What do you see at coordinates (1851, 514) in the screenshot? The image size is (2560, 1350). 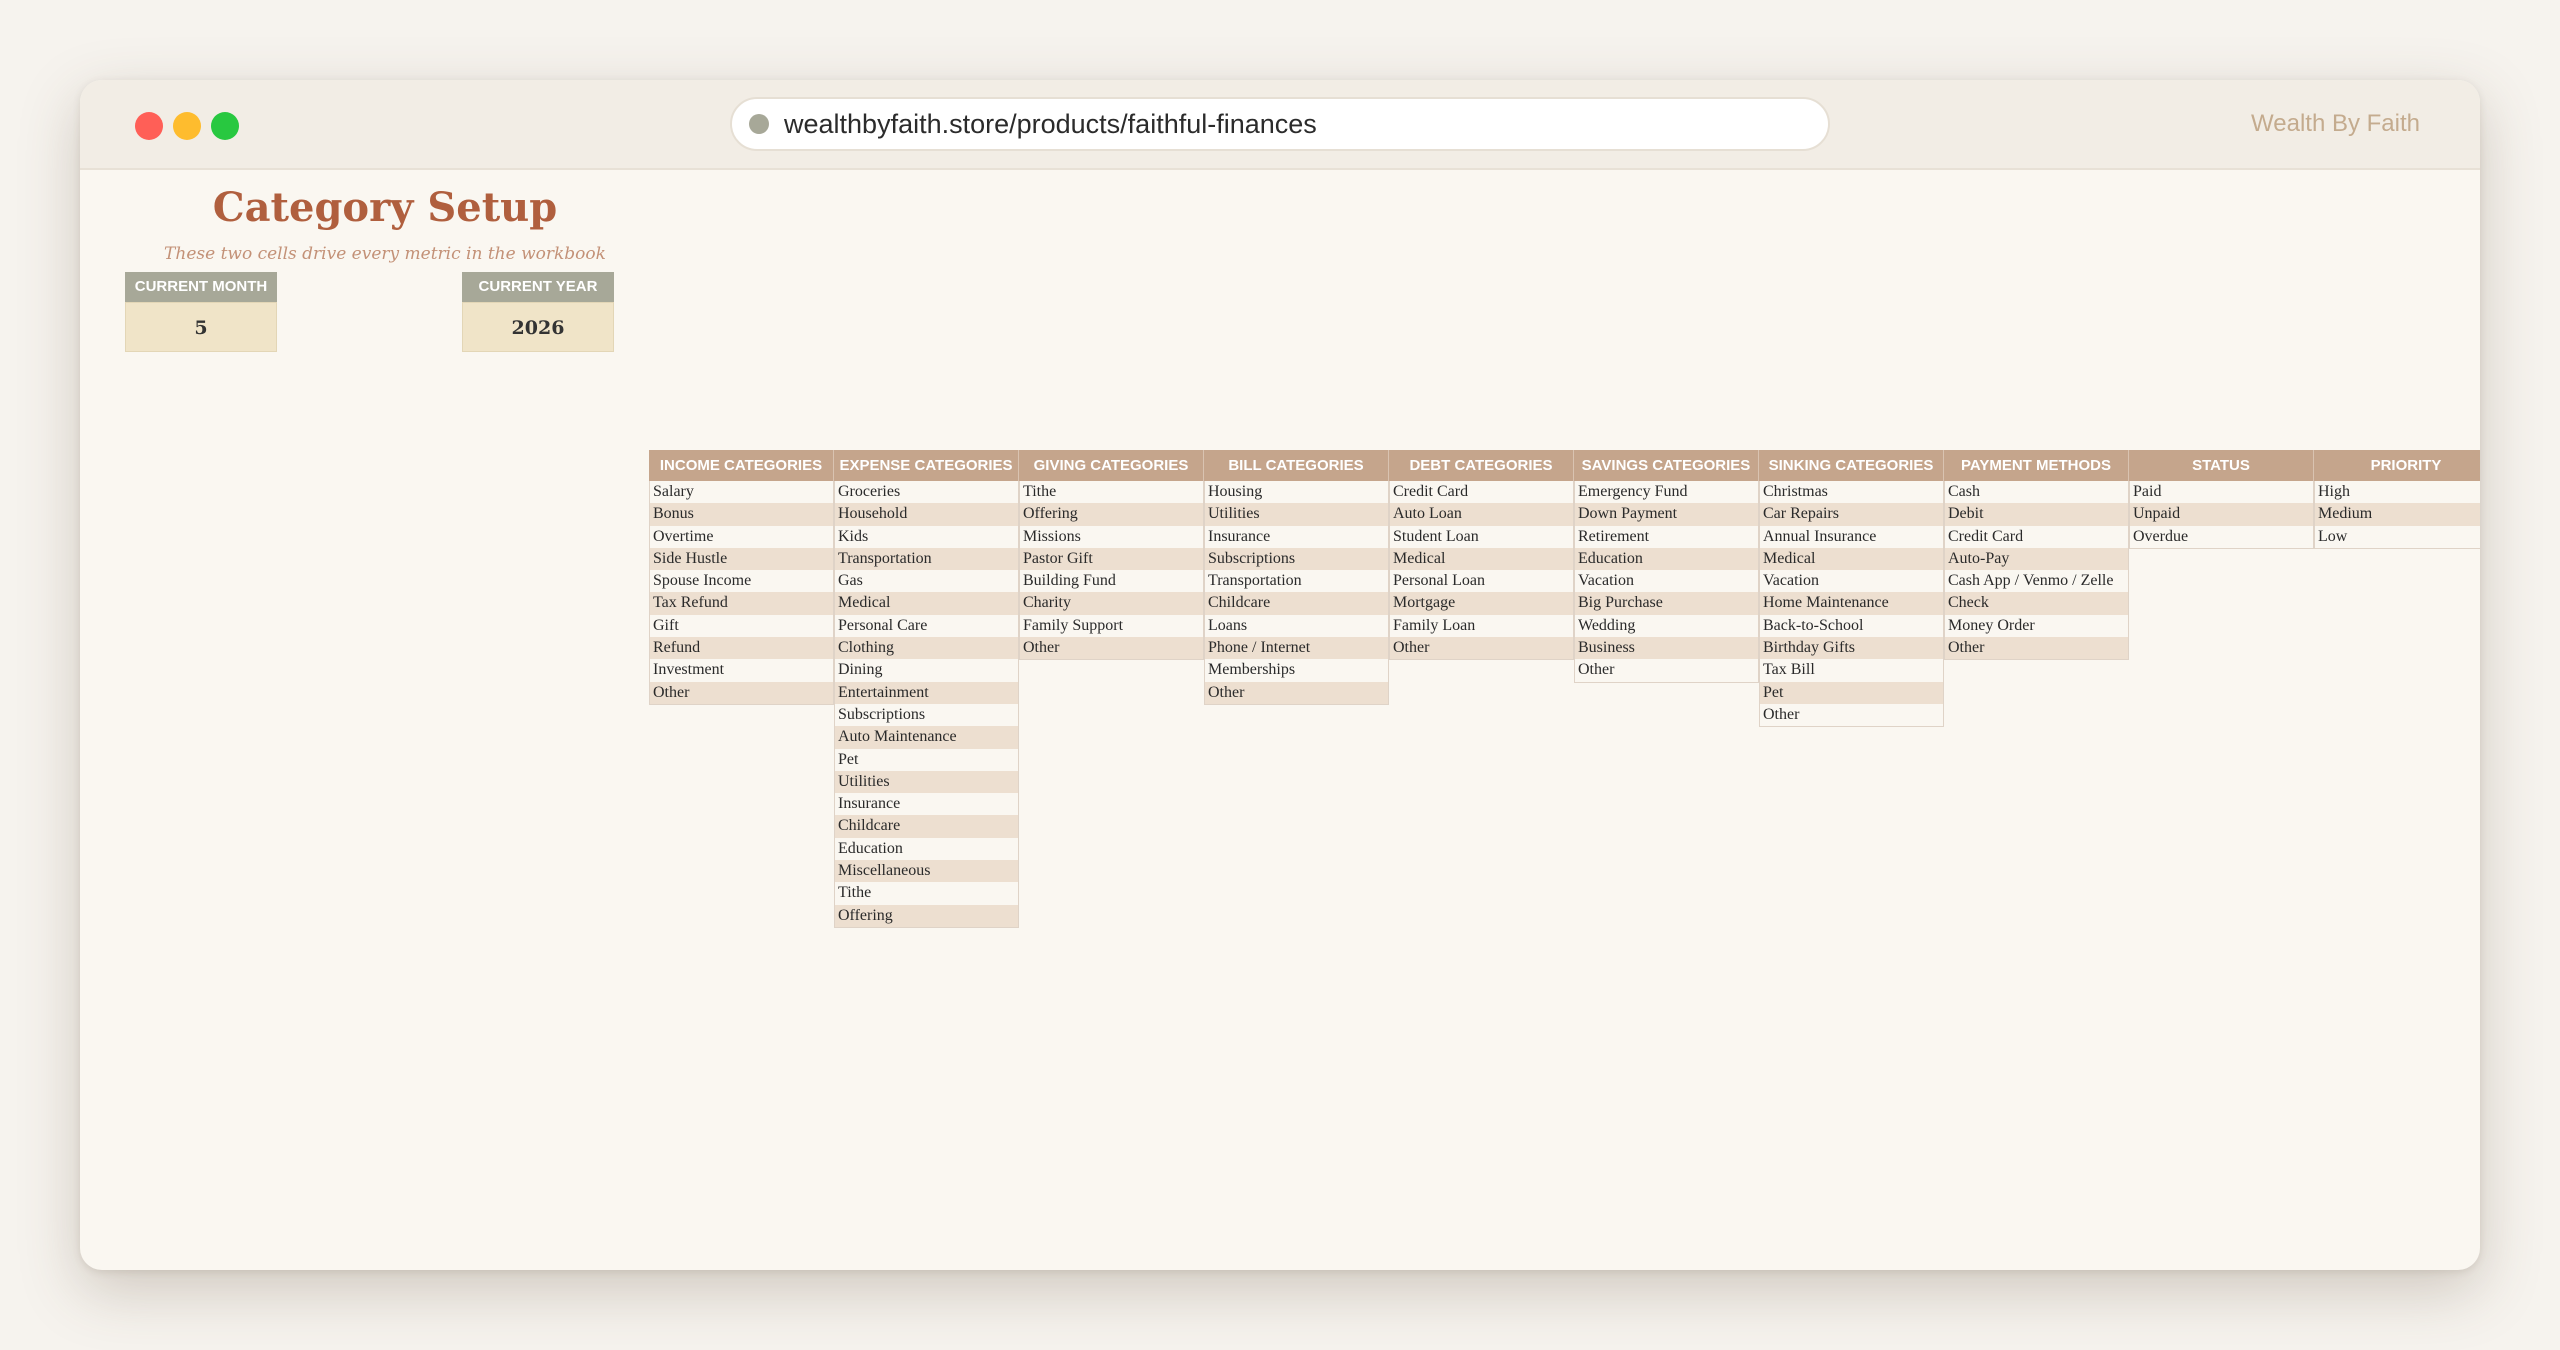 I see `category-cell: Car Repairs` at bounding box center [1851, 514].